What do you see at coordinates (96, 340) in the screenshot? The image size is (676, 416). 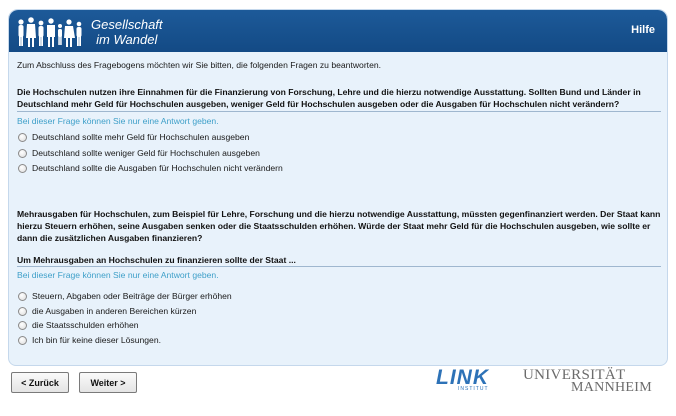 I see `q2-option-none-label: Ich bin für keine dieser Lösungen.` at bounding box center [96, 340].